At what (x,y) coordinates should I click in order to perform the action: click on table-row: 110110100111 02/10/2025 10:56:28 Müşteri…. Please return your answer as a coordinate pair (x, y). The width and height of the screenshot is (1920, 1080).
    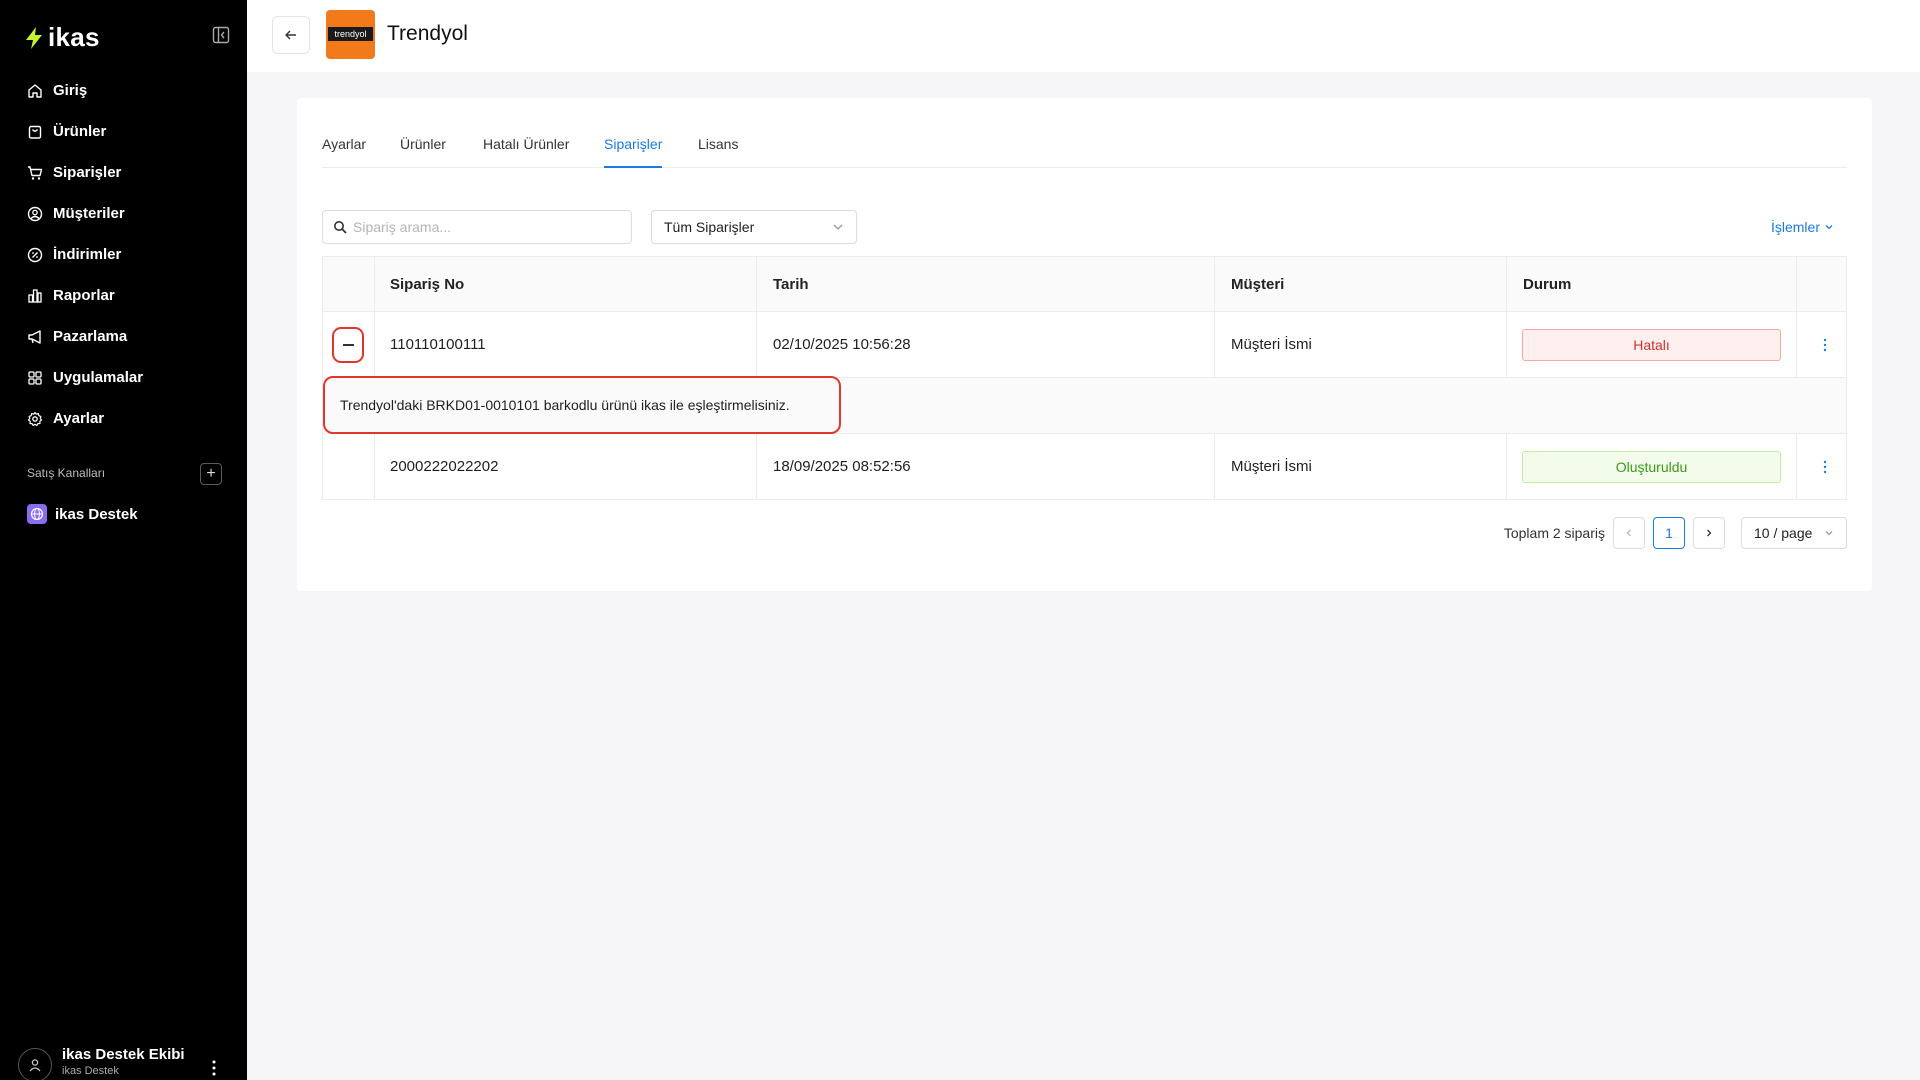
    Looking at the image, I should click on (1084, 345).